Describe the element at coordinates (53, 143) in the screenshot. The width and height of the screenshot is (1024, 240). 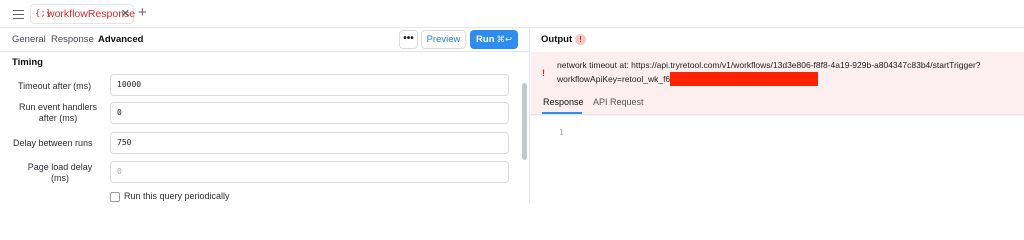
I see `delay-between-runs-label: Delay between runs` at that location.